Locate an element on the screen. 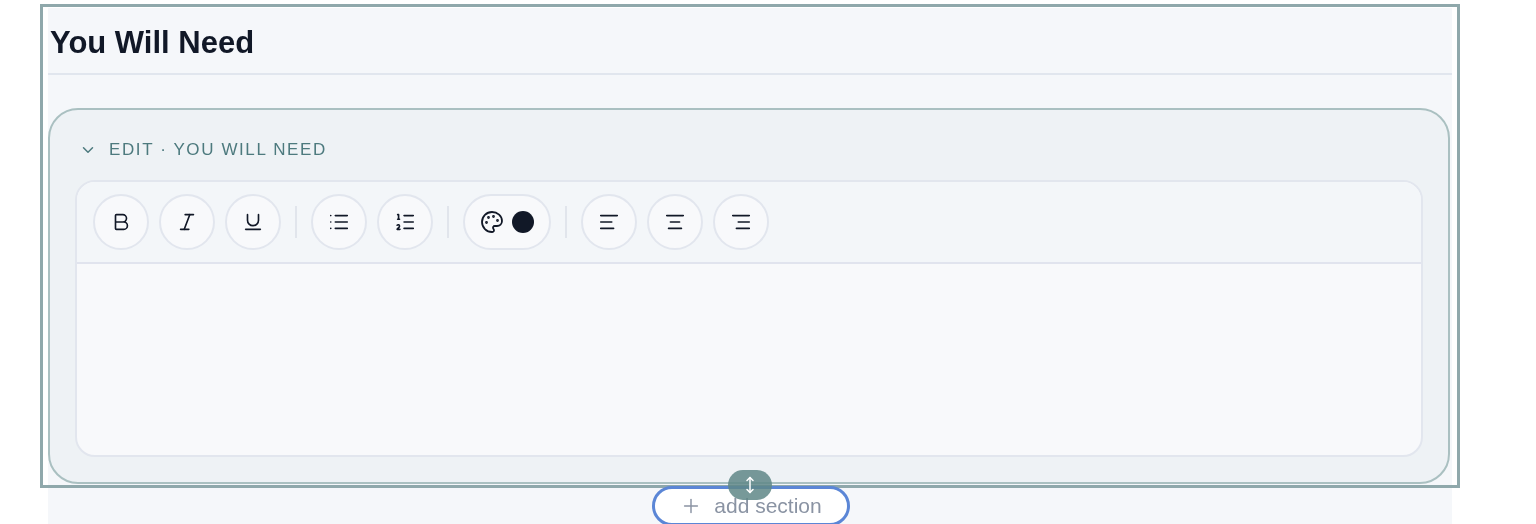 Image resolution: width=1536 pixels, height=524 pixels. numbered-list-button is located at coordinates (405, 222).